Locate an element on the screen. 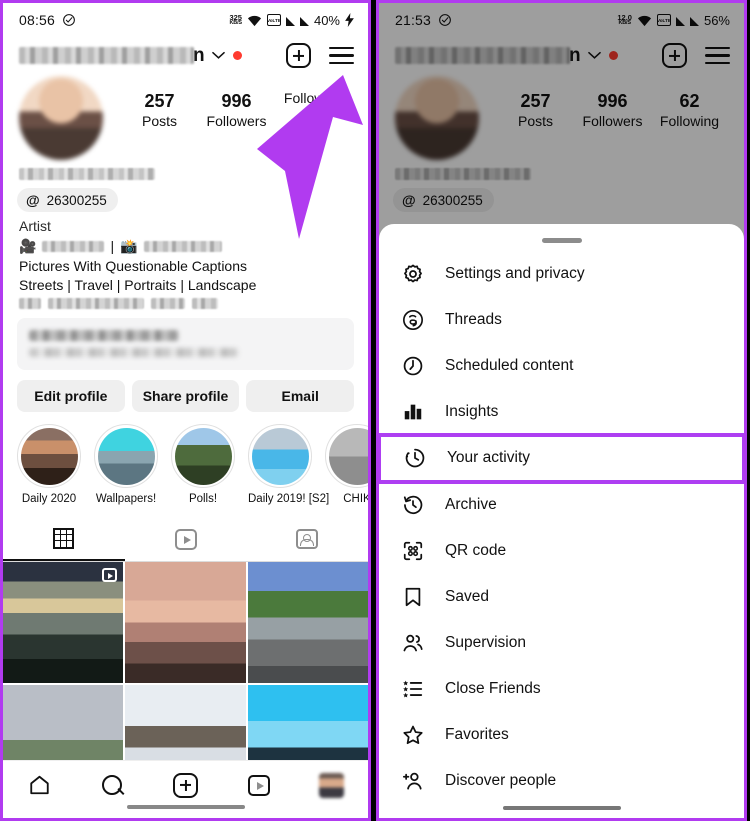 The height and width of the screenshot is (821, 750). search-icon is located at coordinates (112, 785).